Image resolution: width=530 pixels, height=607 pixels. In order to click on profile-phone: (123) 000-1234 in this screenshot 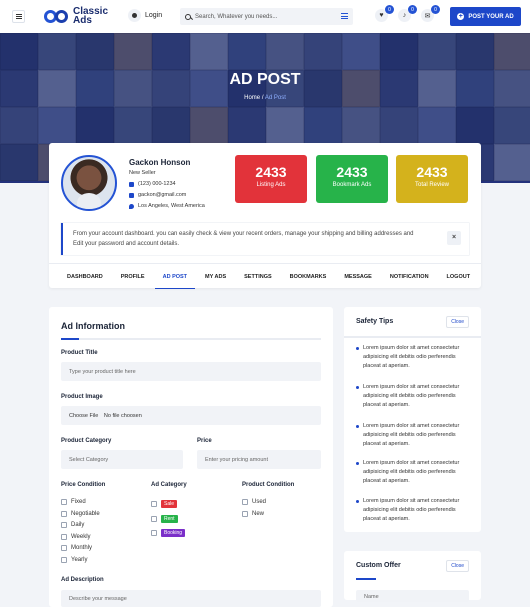, I will do `click(152, 184)`.